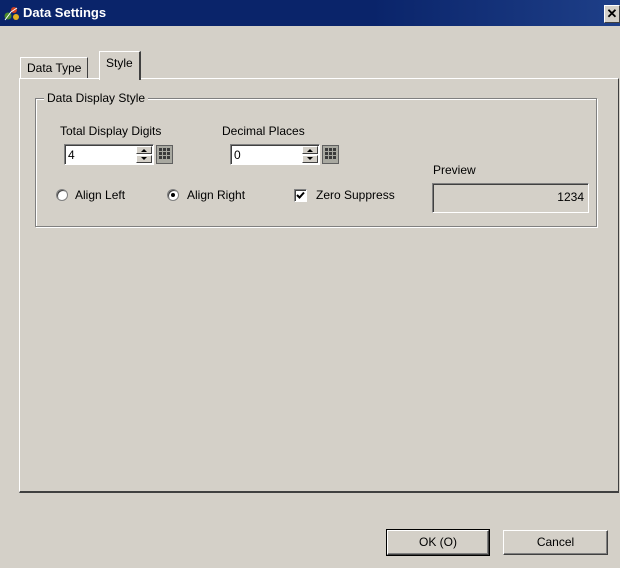  What do you see at coordinates (12, 13) in the screenshot?
I see `app-icon` at bounding box center [12, 13].